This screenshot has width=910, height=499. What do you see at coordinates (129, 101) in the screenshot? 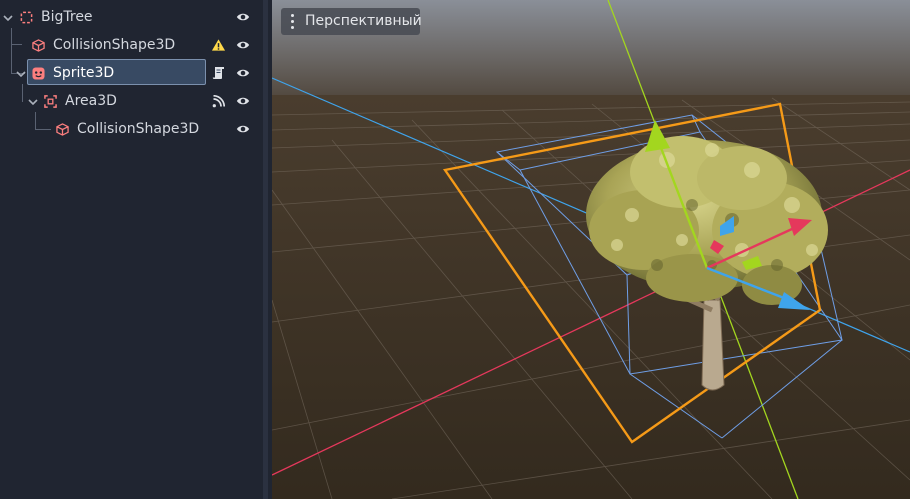
I see `tree-item-area3d: Area3D` at bounding box center [129, 101].